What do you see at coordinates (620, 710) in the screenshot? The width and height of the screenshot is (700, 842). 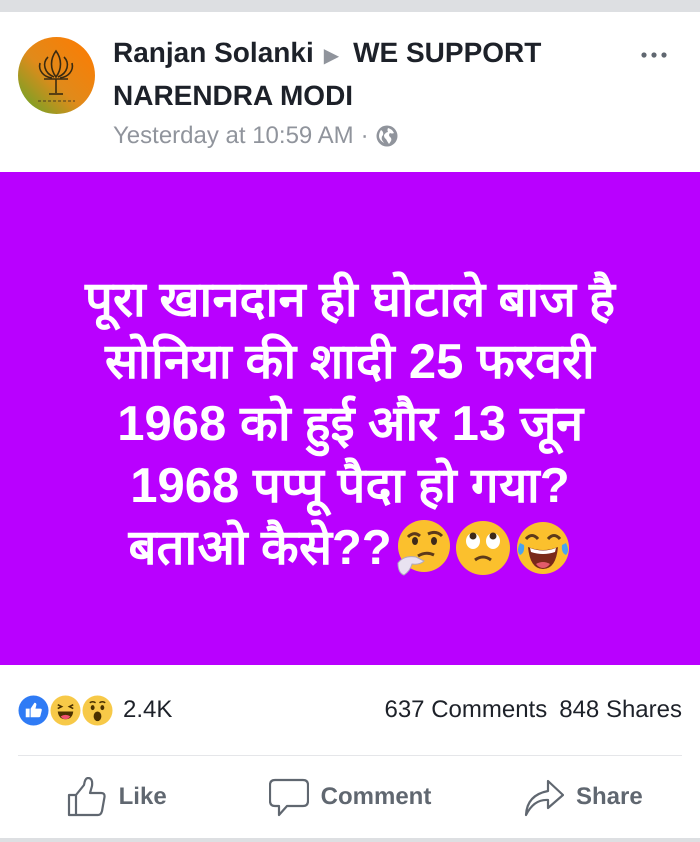 I see `shares-count-link: 848 Shares` at bounding box center [620, 710].